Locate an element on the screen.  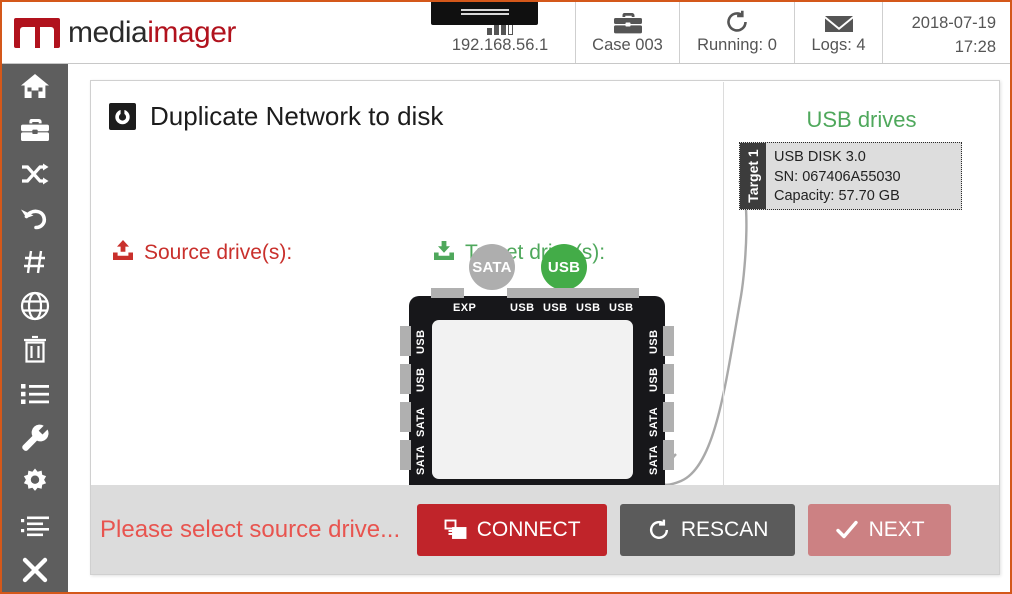
next-button: NEXT is located at coordinates (880, 529).